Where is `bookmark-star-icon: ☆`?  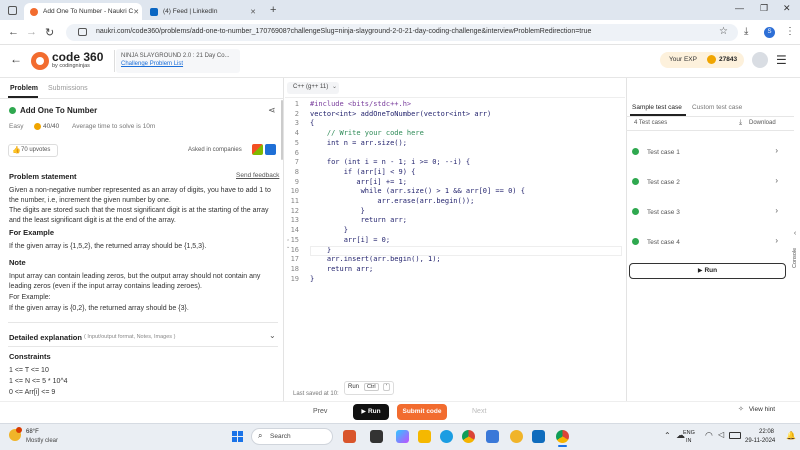
bookmark-star-icon: ☆ is located at coordinates (723, 31).